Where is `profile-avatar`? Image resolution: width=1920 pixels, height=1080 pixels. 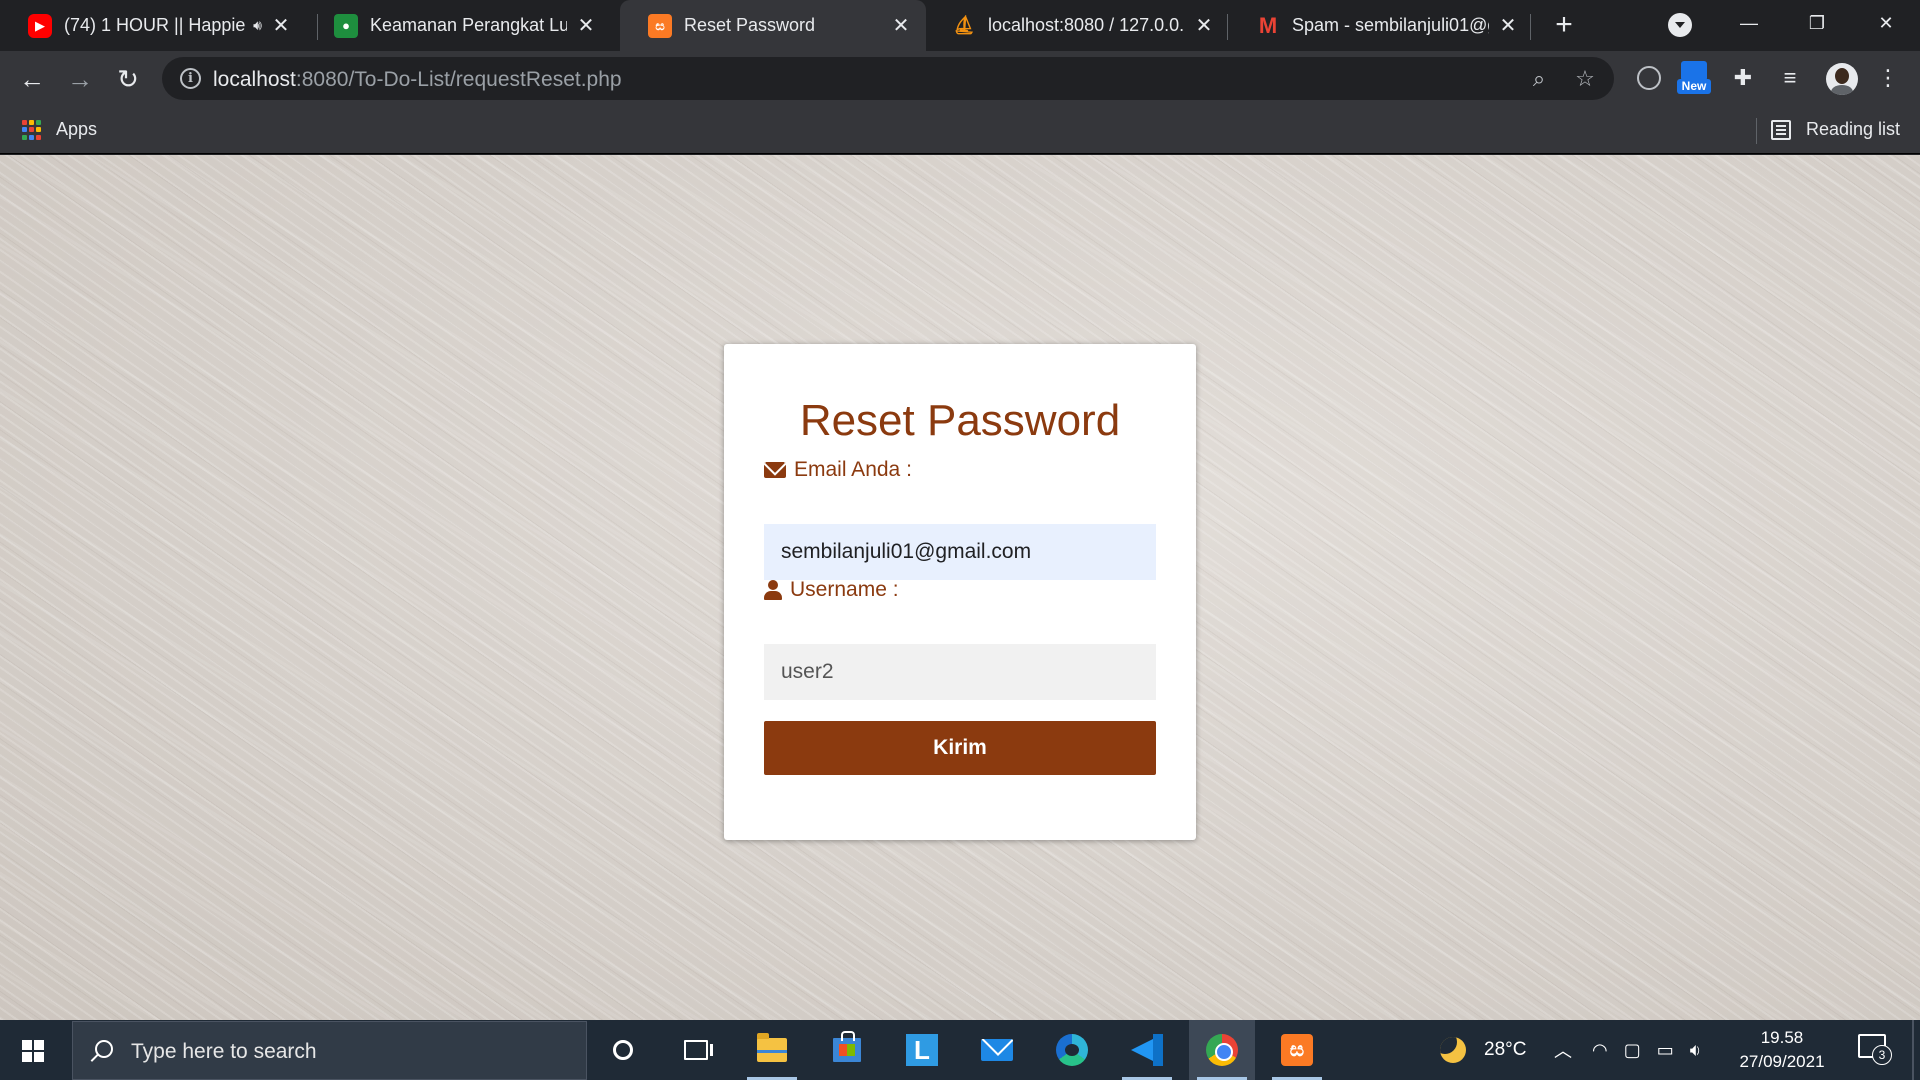 profile-avatar is located at coordinates (1842, 79).